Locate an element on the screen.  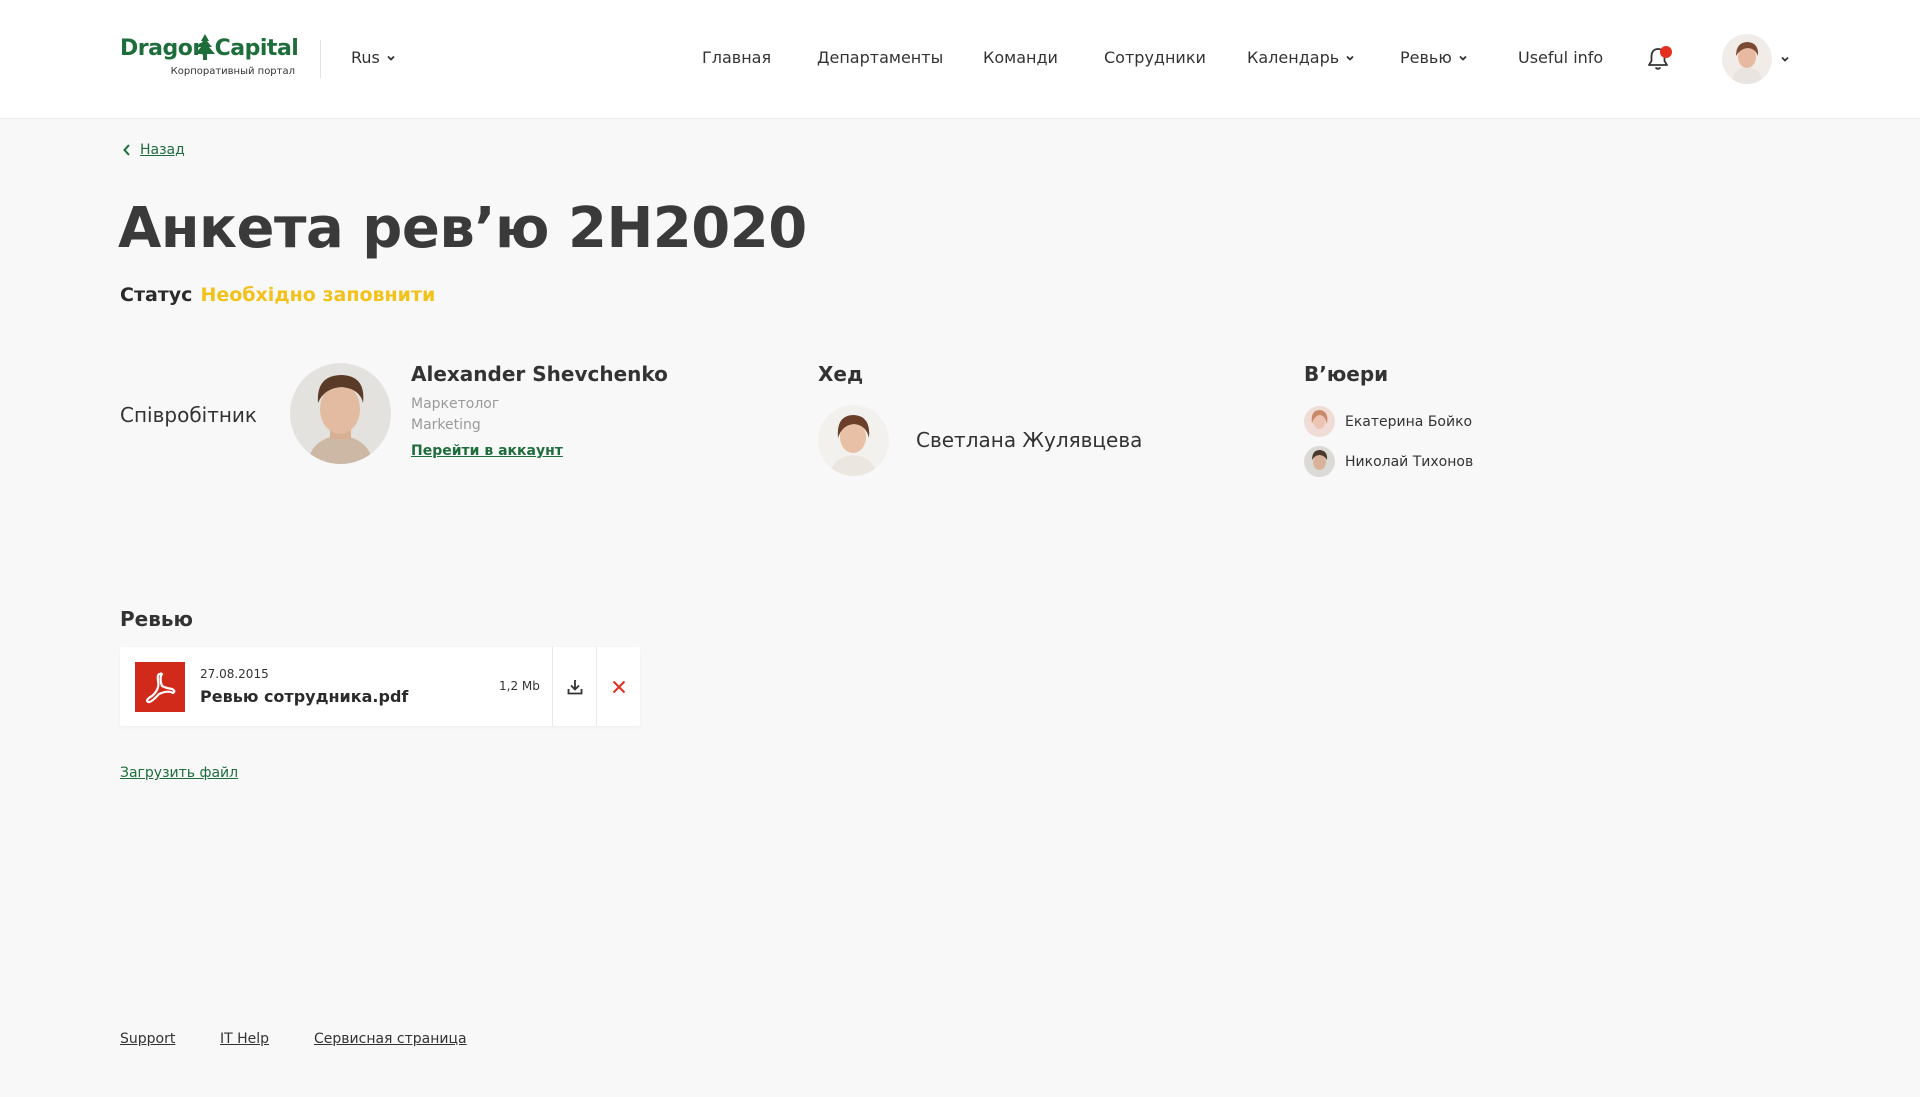
nav-calendar-label: Календарь is located at coordinates (1293, 57).